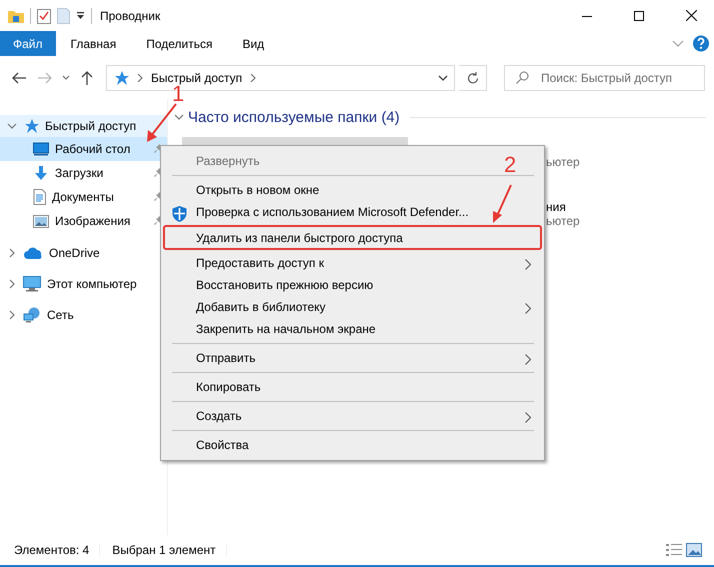 Image resolution: width=714 pixels, height=567 pixels. What do you see at coordinates (691, 15) in the screenshot?
I see `close-icon` at bounding box center [691, 15].